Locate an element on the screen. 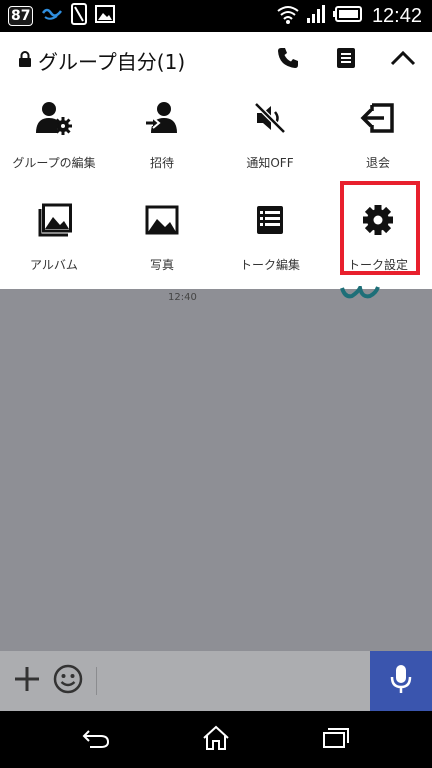 This screenshot has height=768, width=432. menu-item-photo: 写真 is located at coordinates (162, 238).